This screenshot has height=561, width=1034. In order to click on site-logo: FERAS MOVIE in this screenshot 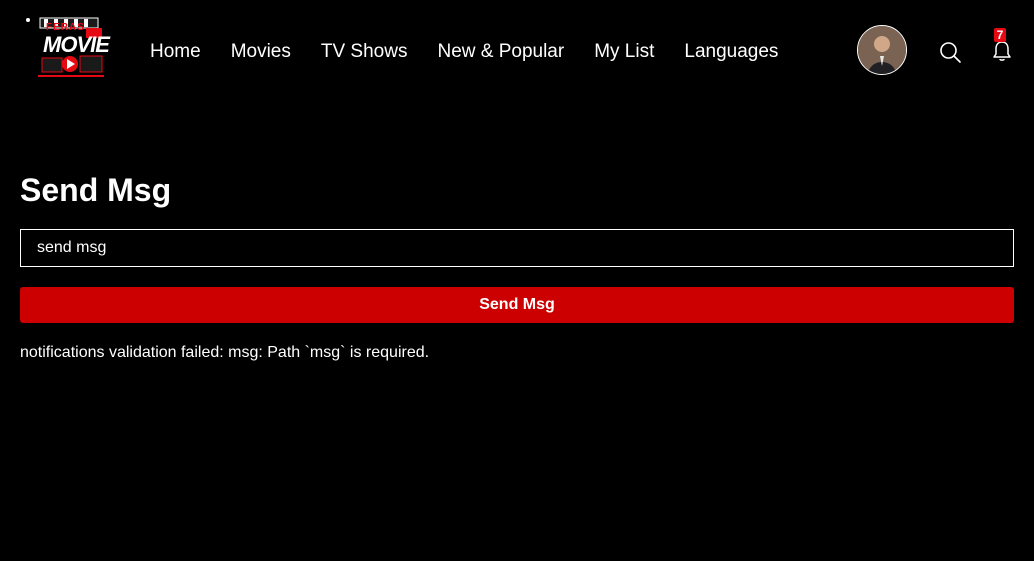, I will do `click(68, 49)`.